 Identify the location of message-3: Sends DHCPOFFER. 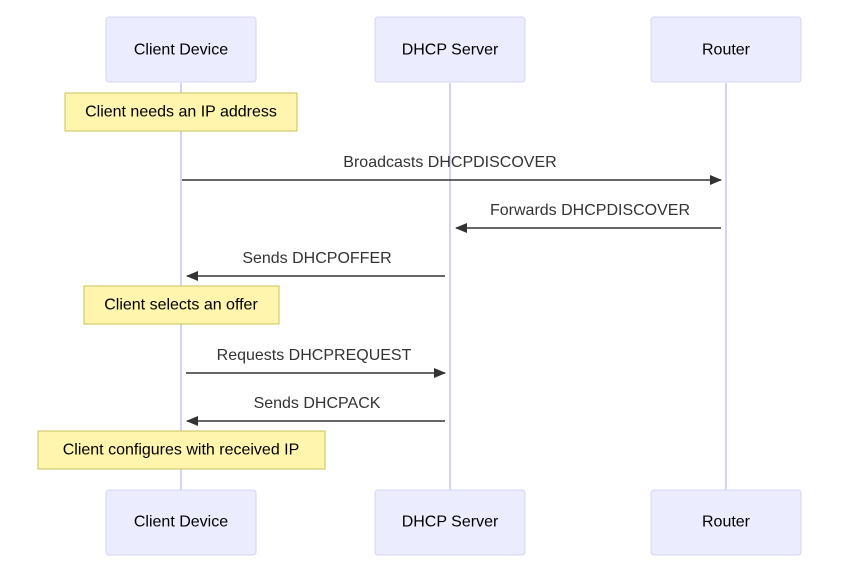
(315, 265).